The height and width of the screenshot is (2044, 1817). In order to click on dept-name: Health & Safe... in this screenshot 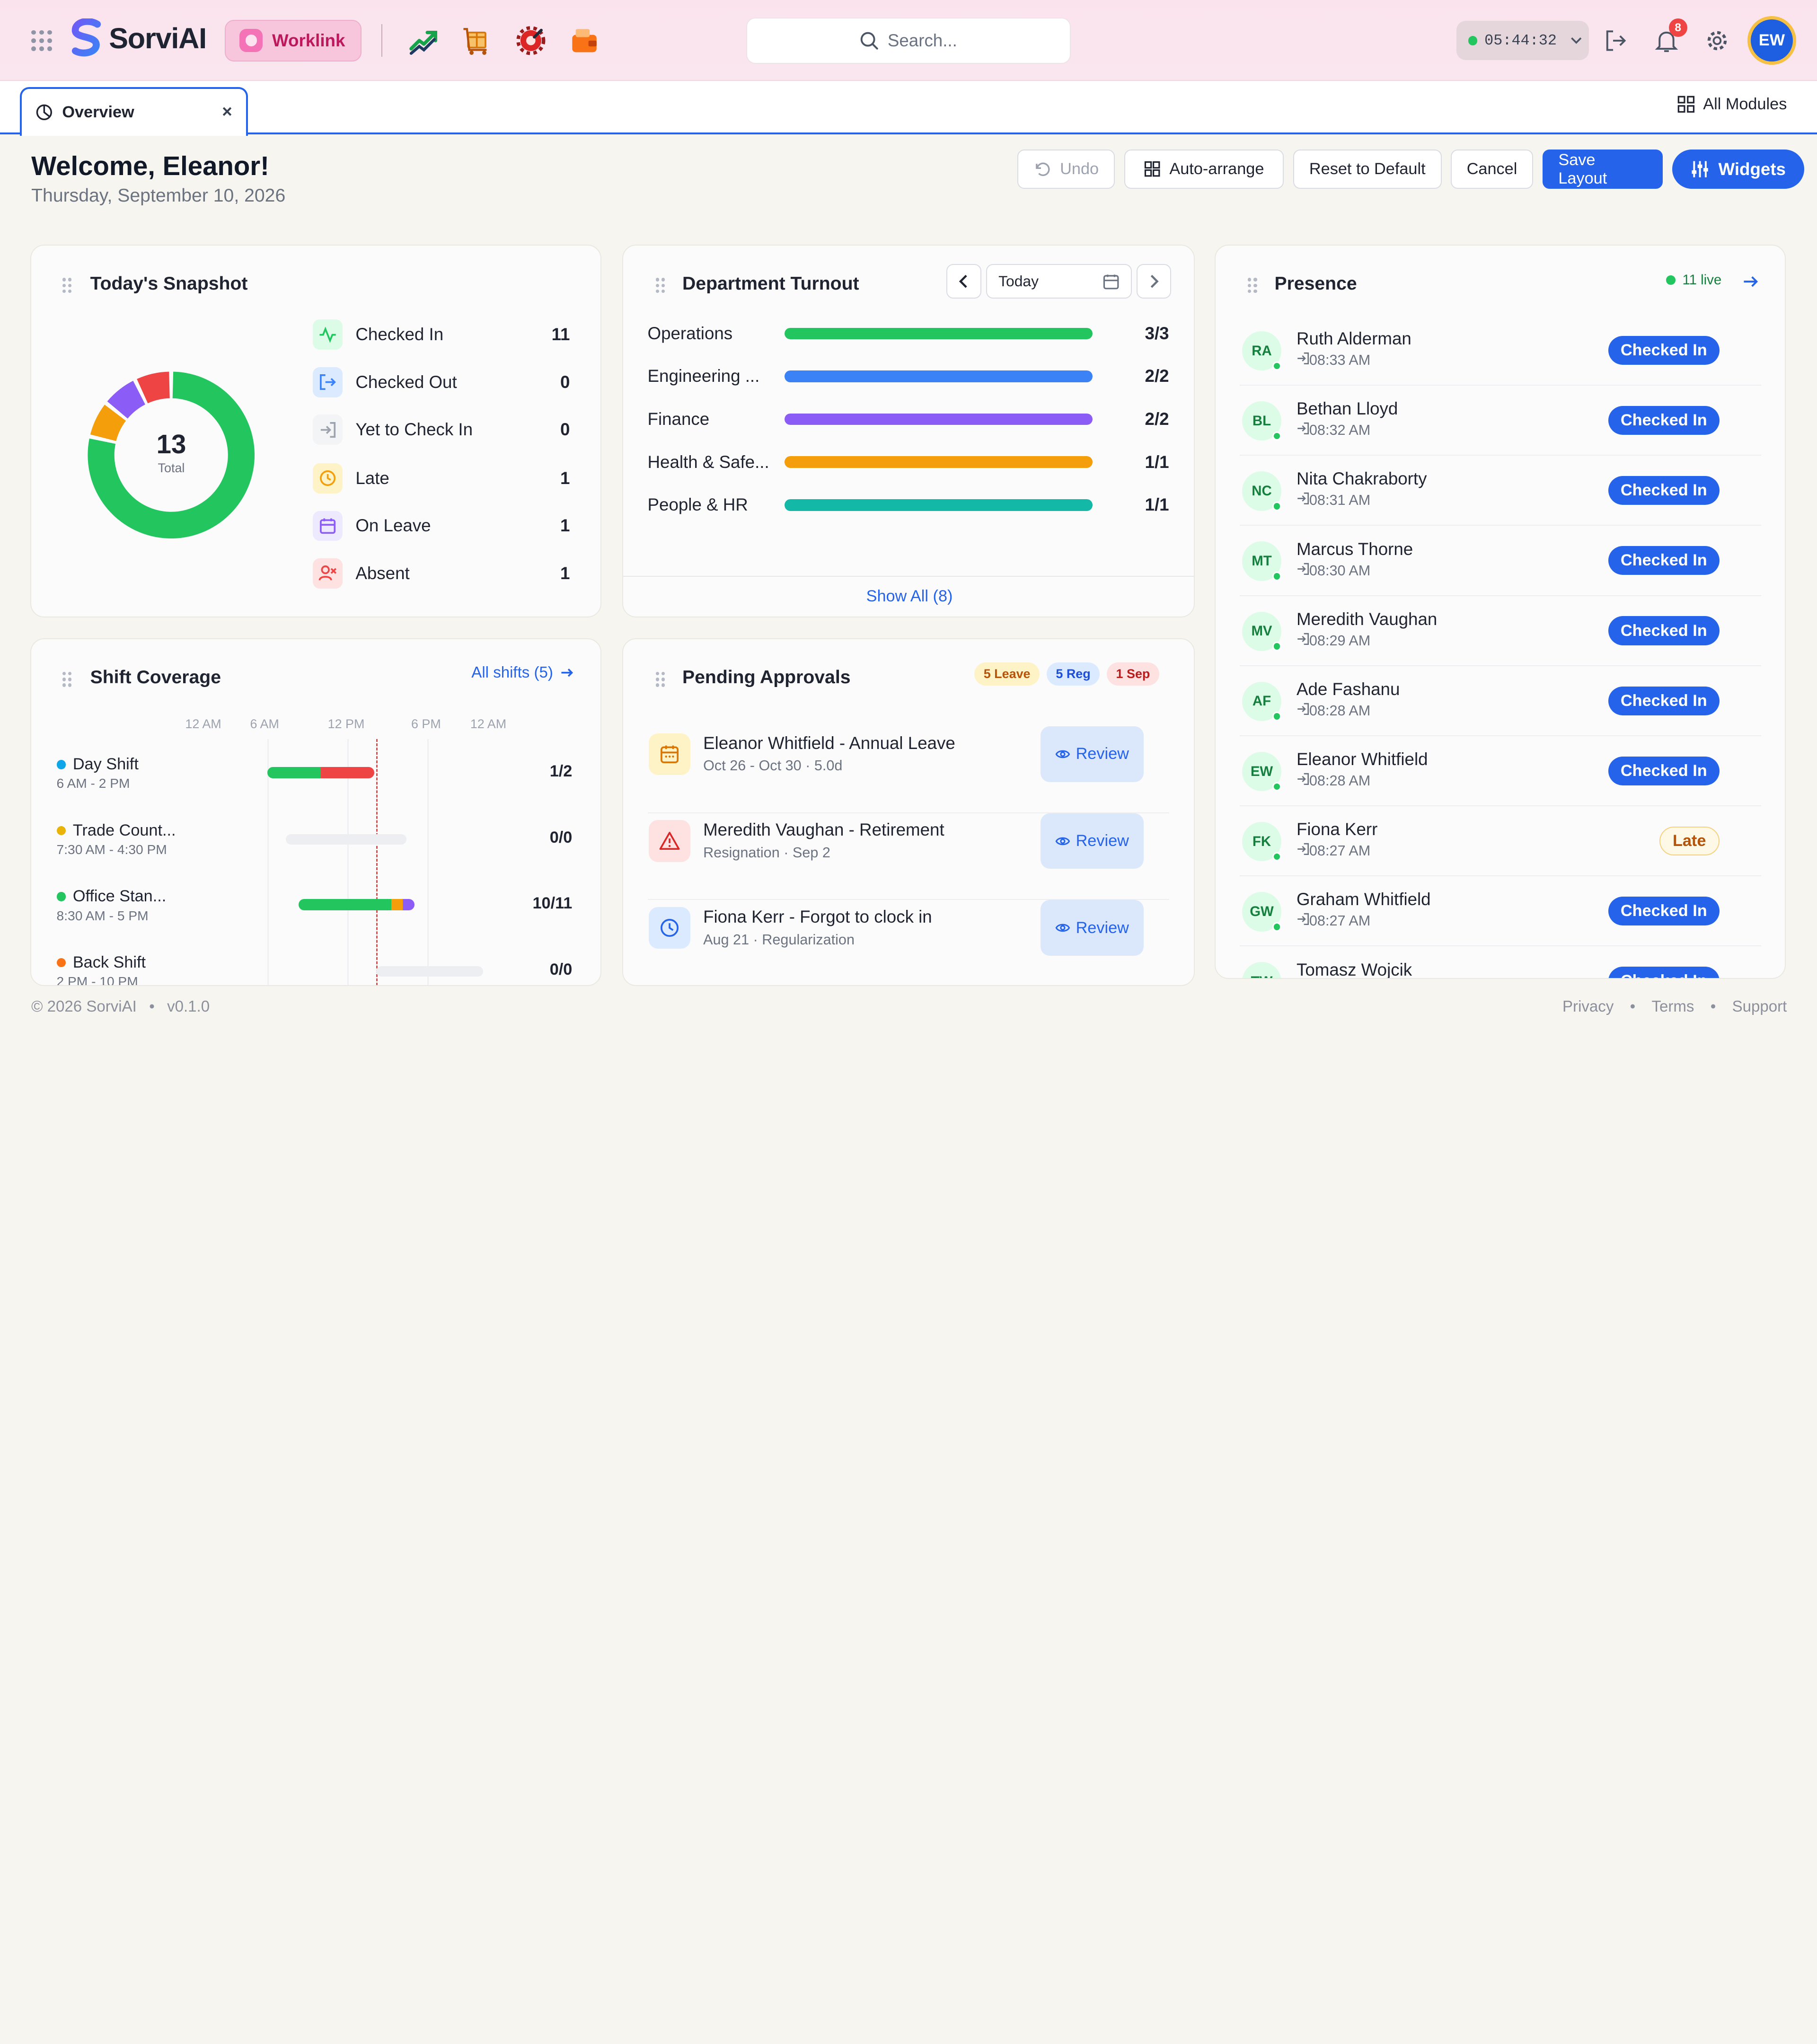, I will do `click(708, 462)`.